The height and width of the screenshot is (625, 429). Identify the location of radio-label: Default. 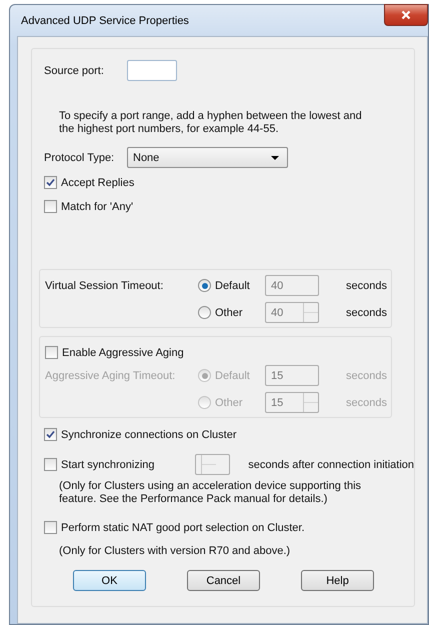
(232, 286).